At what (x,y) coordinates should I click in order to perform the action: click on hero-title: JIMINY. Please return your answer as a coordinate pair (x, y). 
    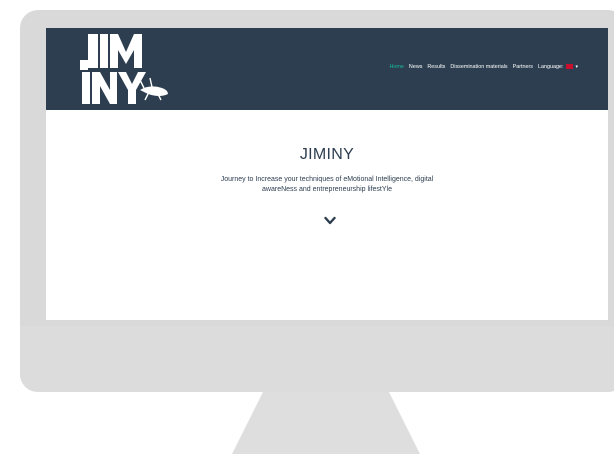
    Looking at the image, I should click on (327, 154).